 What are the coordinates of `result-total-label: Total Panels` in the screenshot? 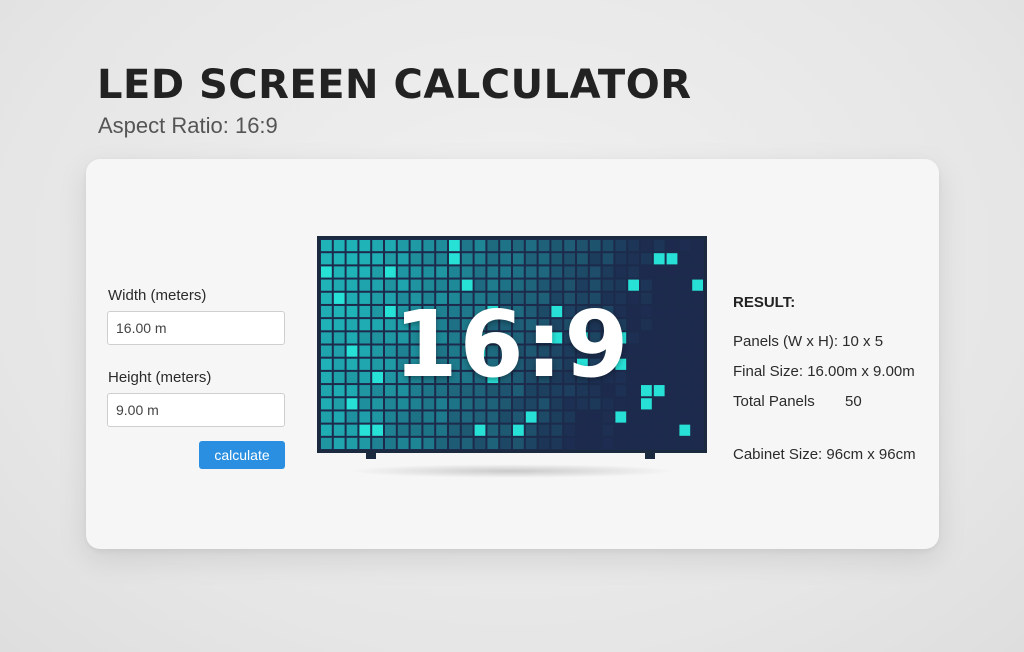 It's located at (774, 401).